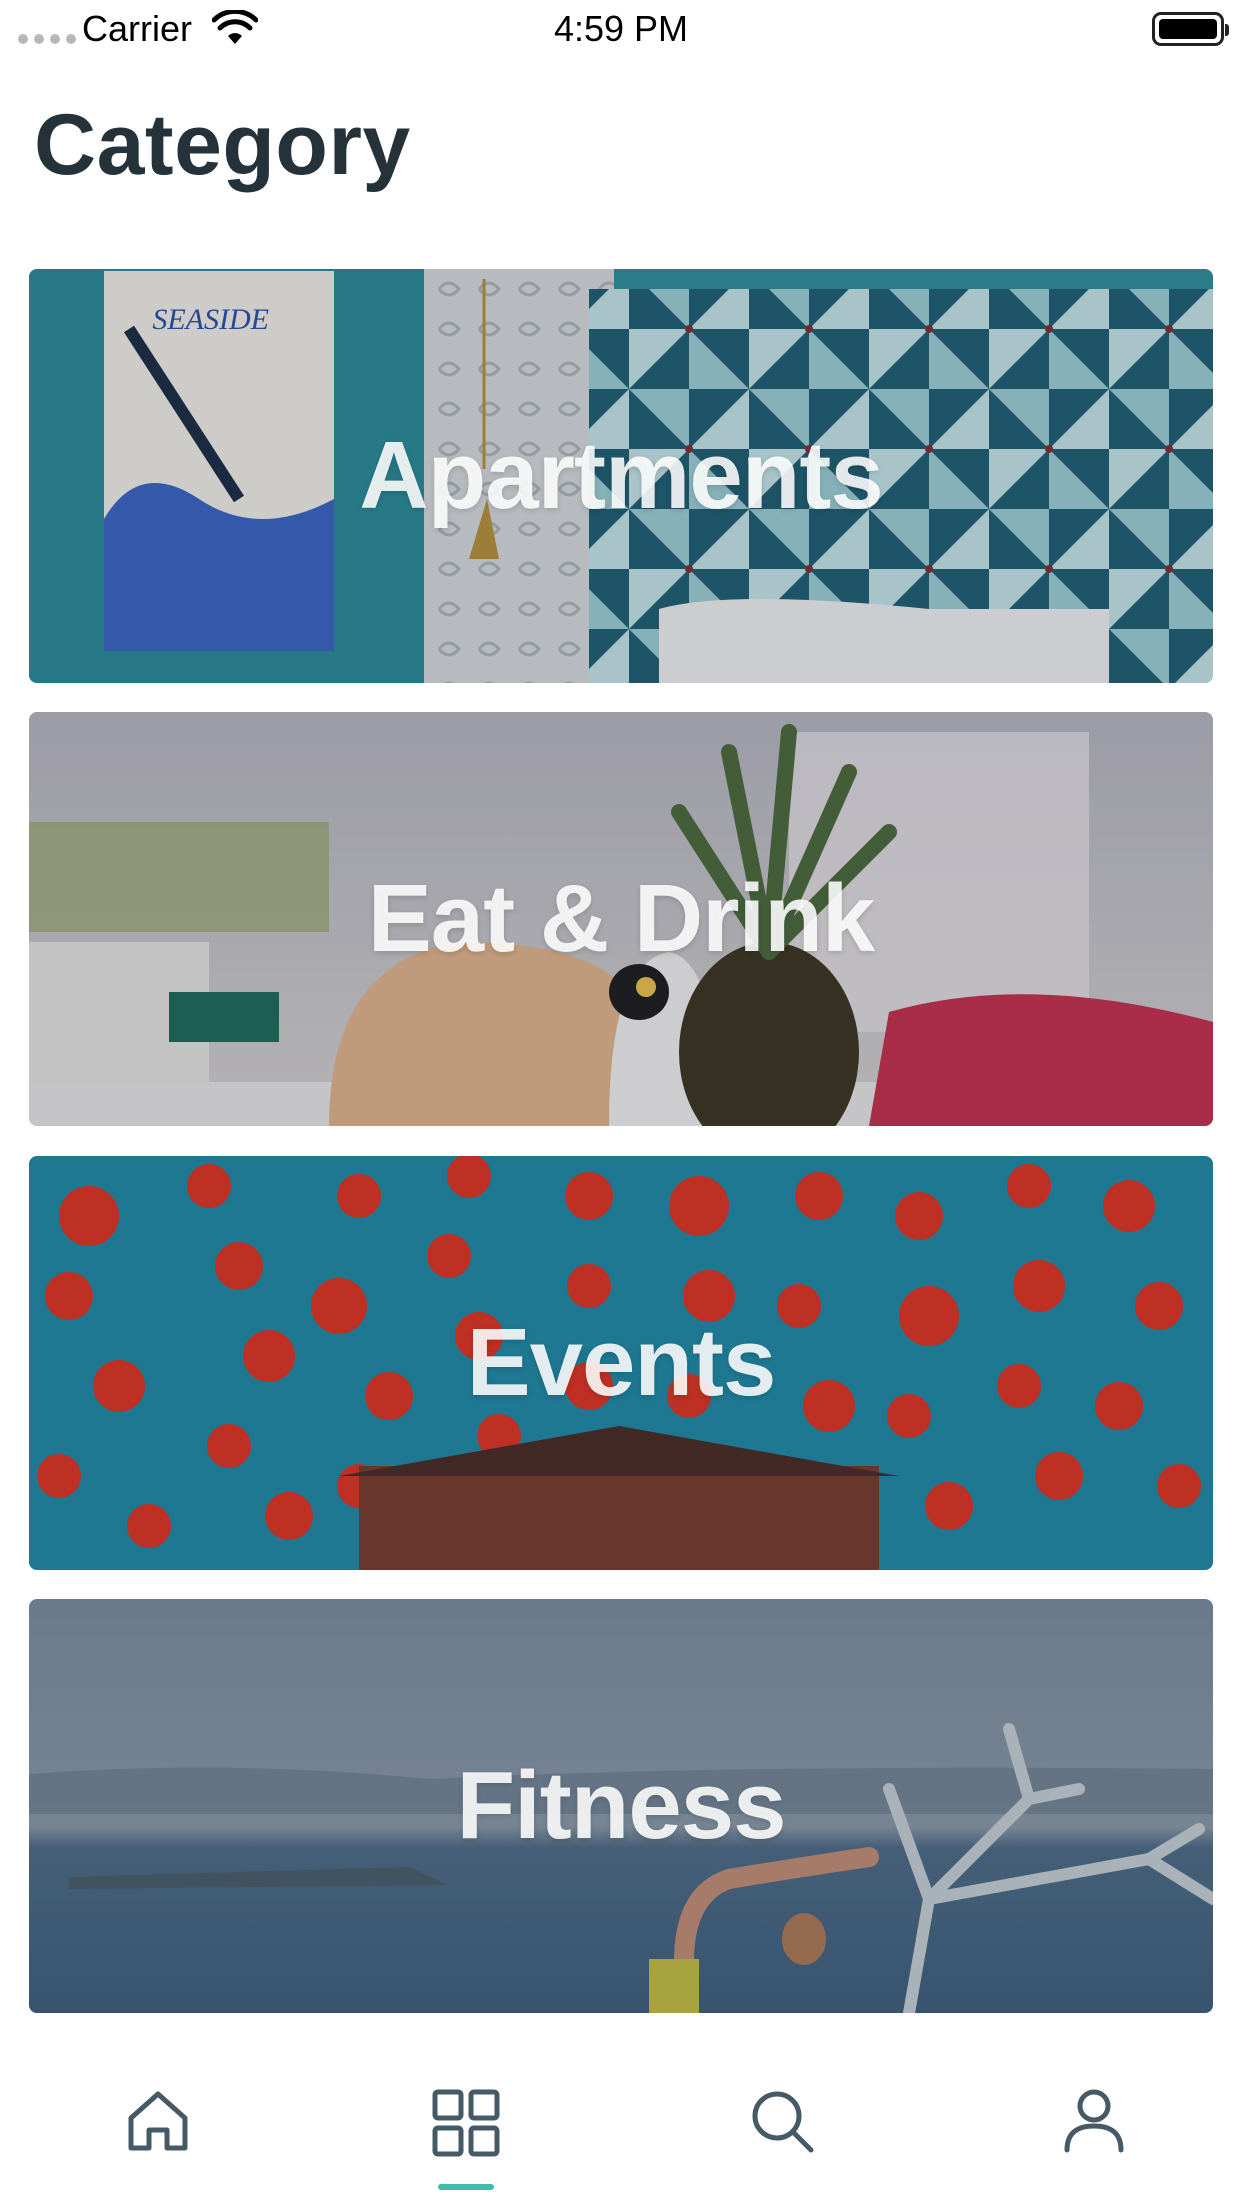 Image resolution: width=1242 pixels, height=2208 pixels. What do you see at coordinates (158, 2121) in the screenshot?
I see `home-icon` at bounding box center [158, 2121].